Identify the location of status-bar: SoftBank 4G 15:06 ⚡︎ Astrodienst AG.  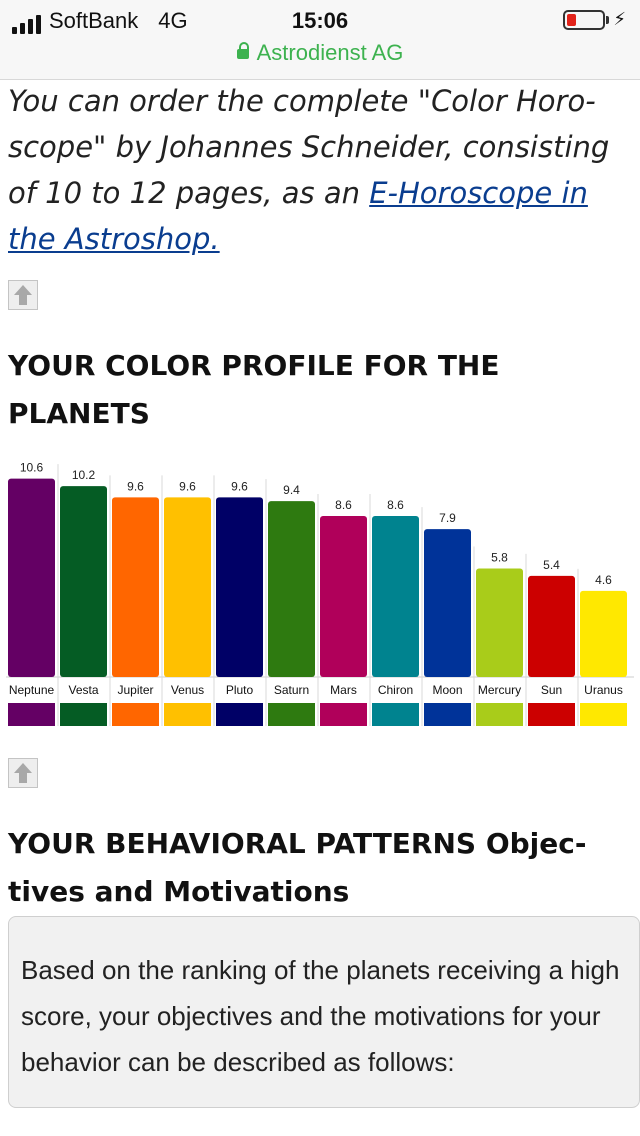
(320, 40).